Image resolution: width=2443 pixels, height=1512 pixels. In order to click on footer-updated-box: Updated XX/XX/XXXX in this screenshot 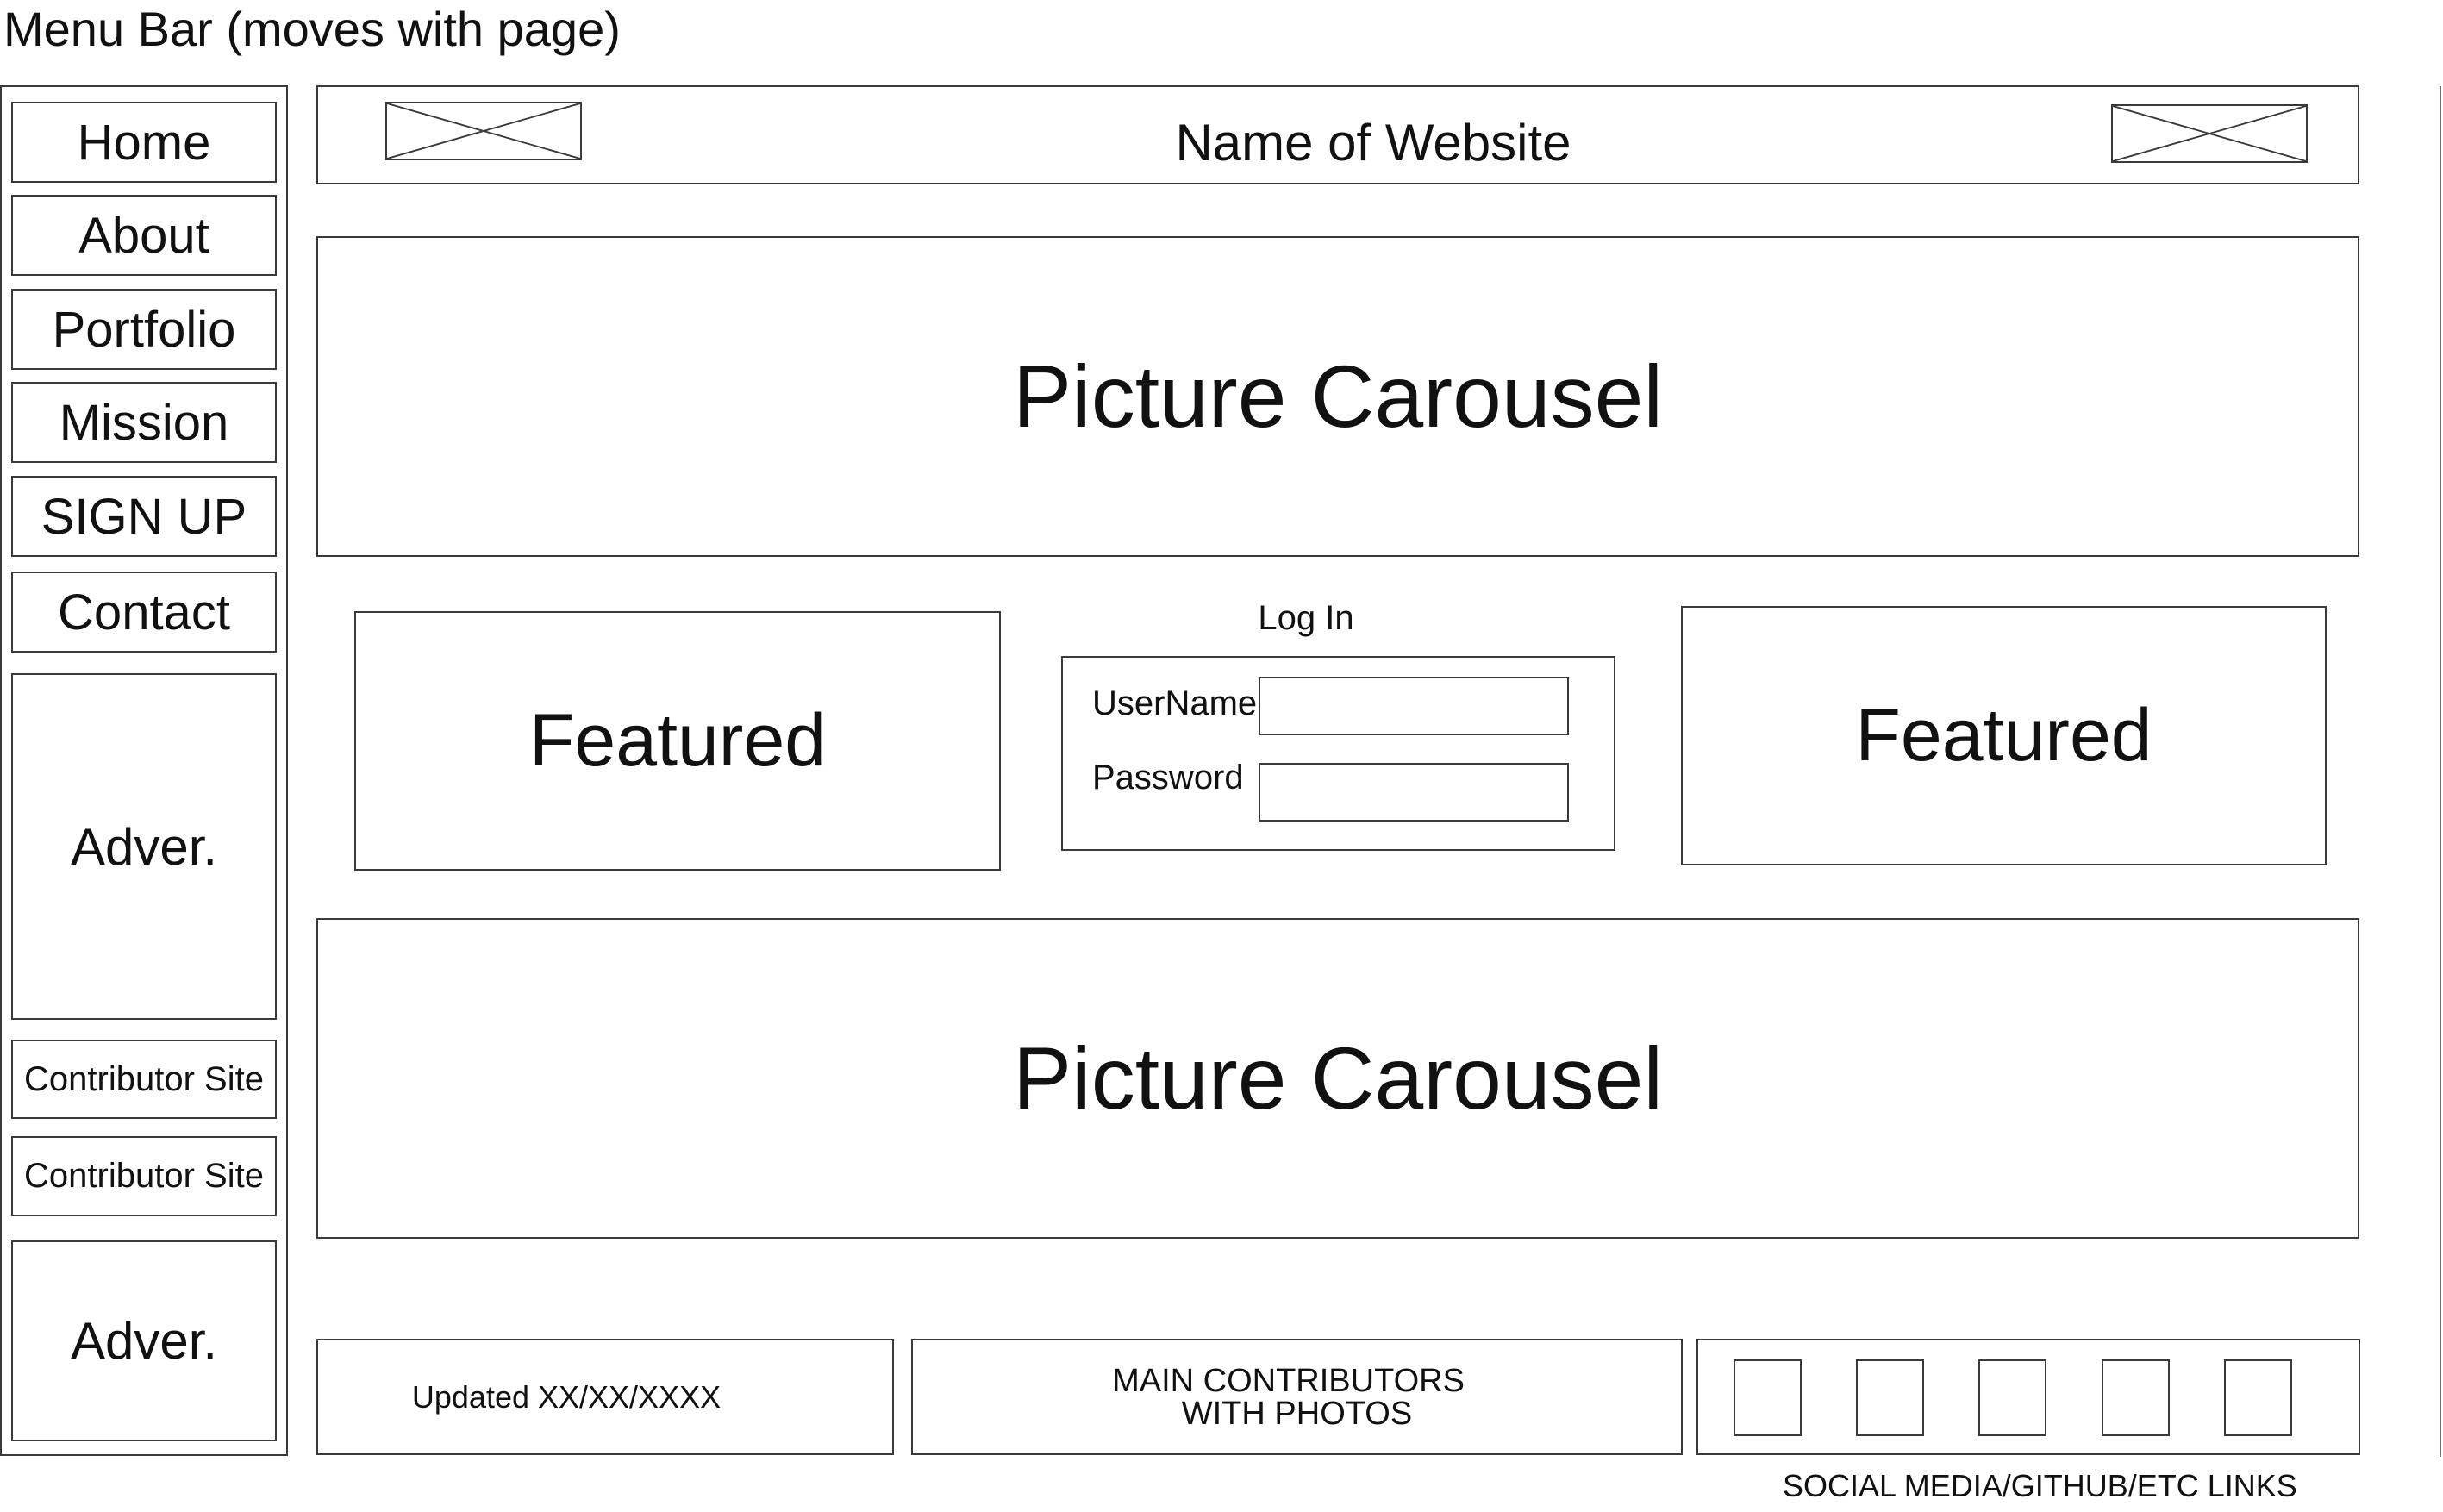, I will do `click(605, 1397)`.